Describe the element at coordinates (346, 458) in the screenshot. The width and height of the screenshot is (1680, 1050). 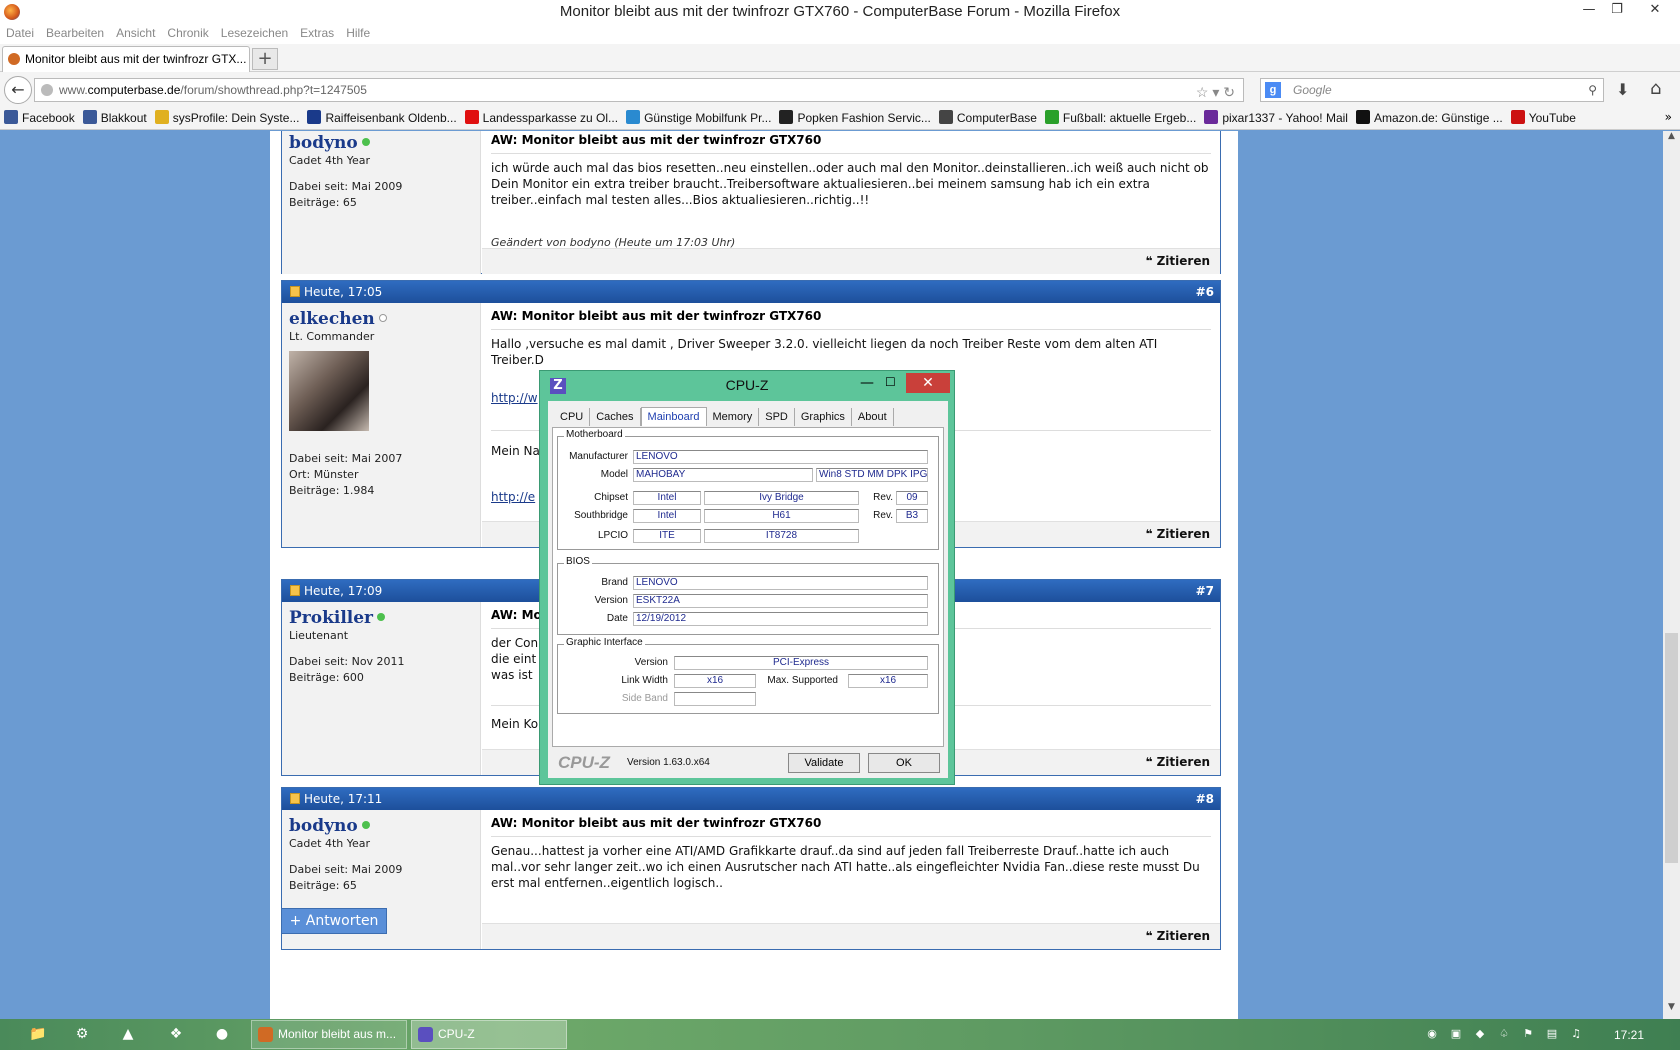
I see `user-joined: Dabei seit: Mai 2007` at that location.